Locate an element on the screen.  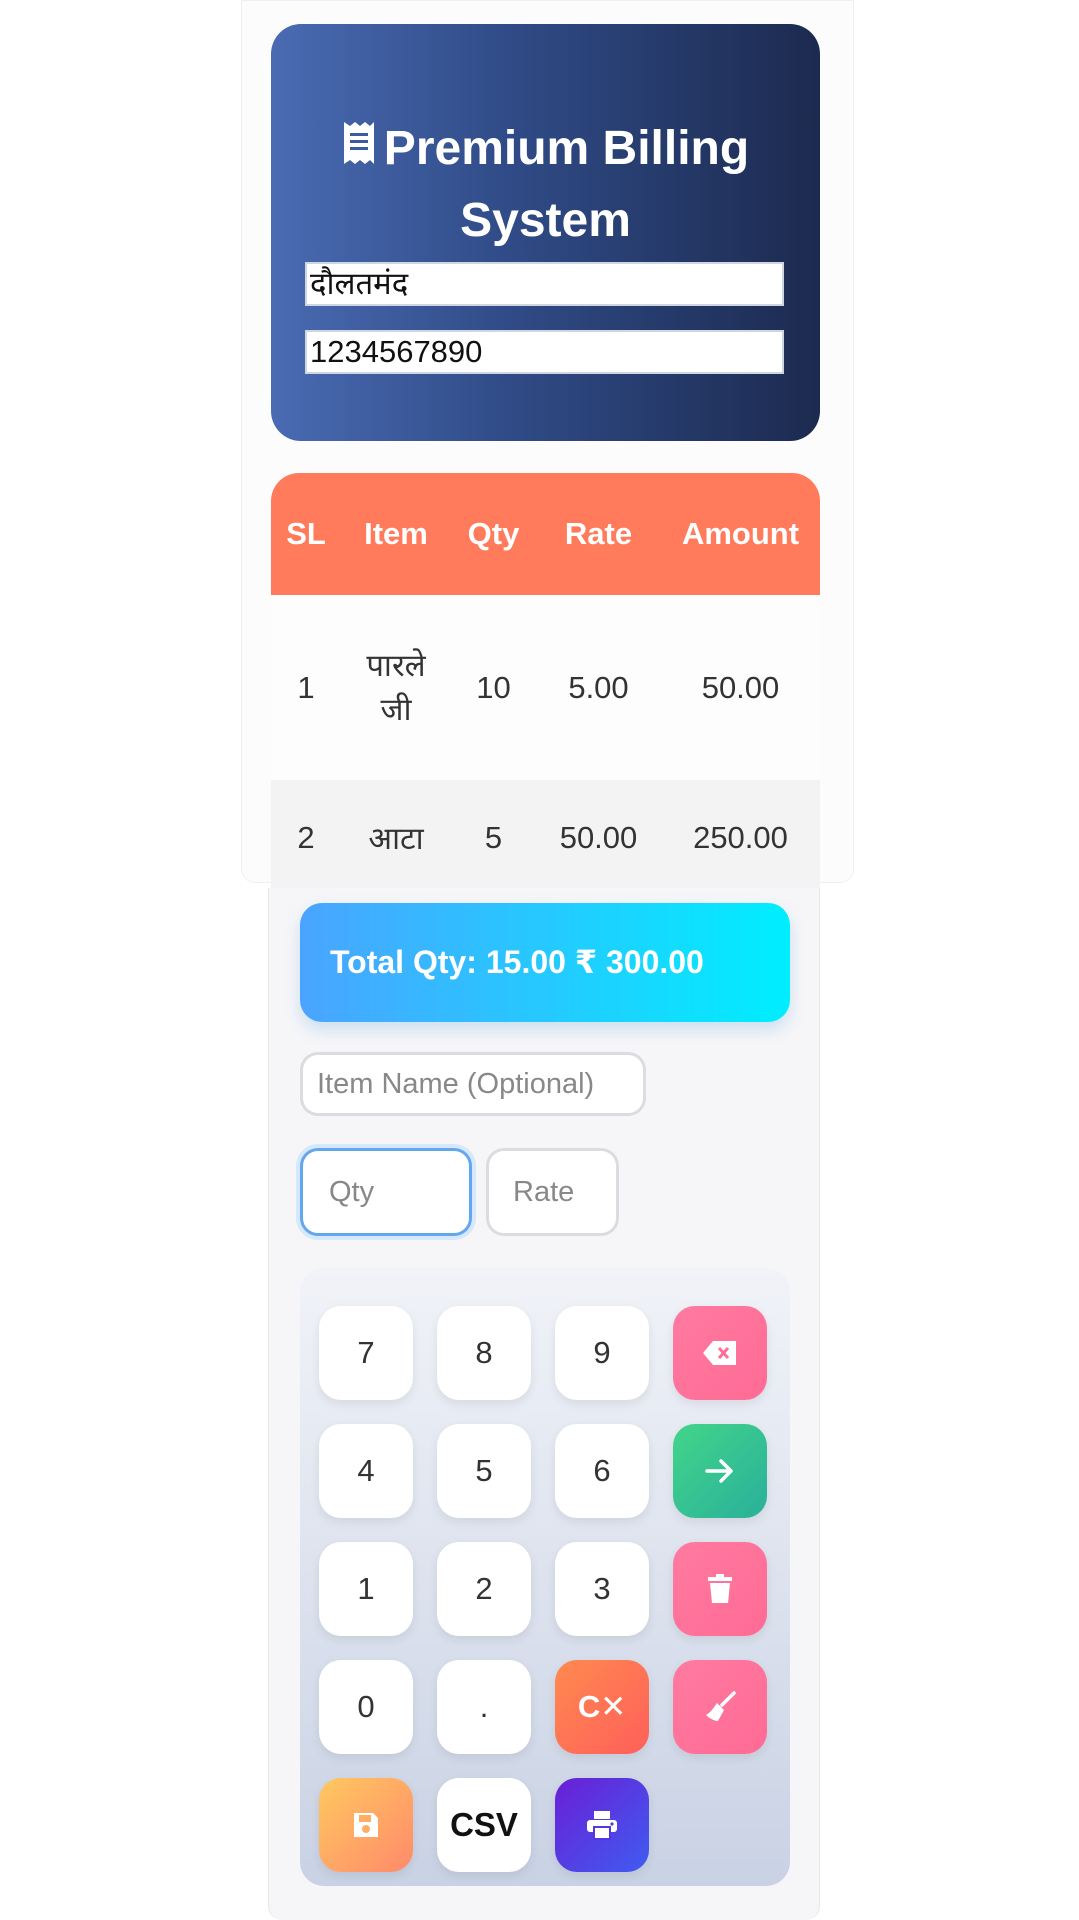
backspace-button is located at coordinates (720, 1353).